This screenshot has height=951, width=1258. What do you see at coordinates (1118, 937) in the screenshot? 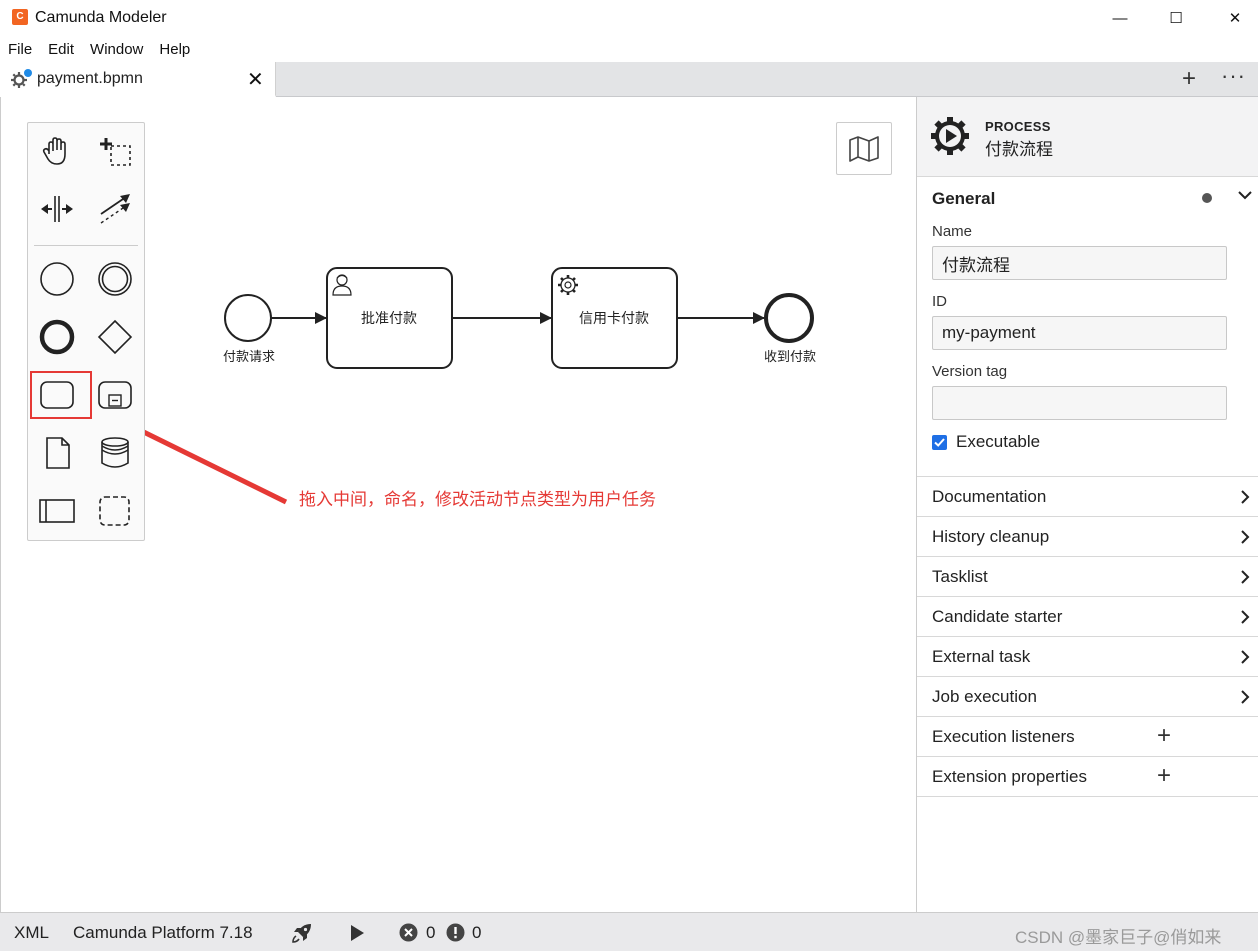
I see `watermark-text: CSDN @墨家巨子@俏如来` at bounding box center [1118, 937].